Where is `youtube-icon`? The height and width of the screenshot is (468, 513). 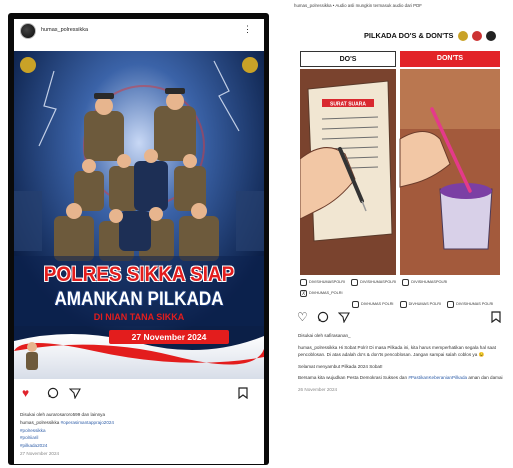 youtube-icon is located at coordinates (403, 304).